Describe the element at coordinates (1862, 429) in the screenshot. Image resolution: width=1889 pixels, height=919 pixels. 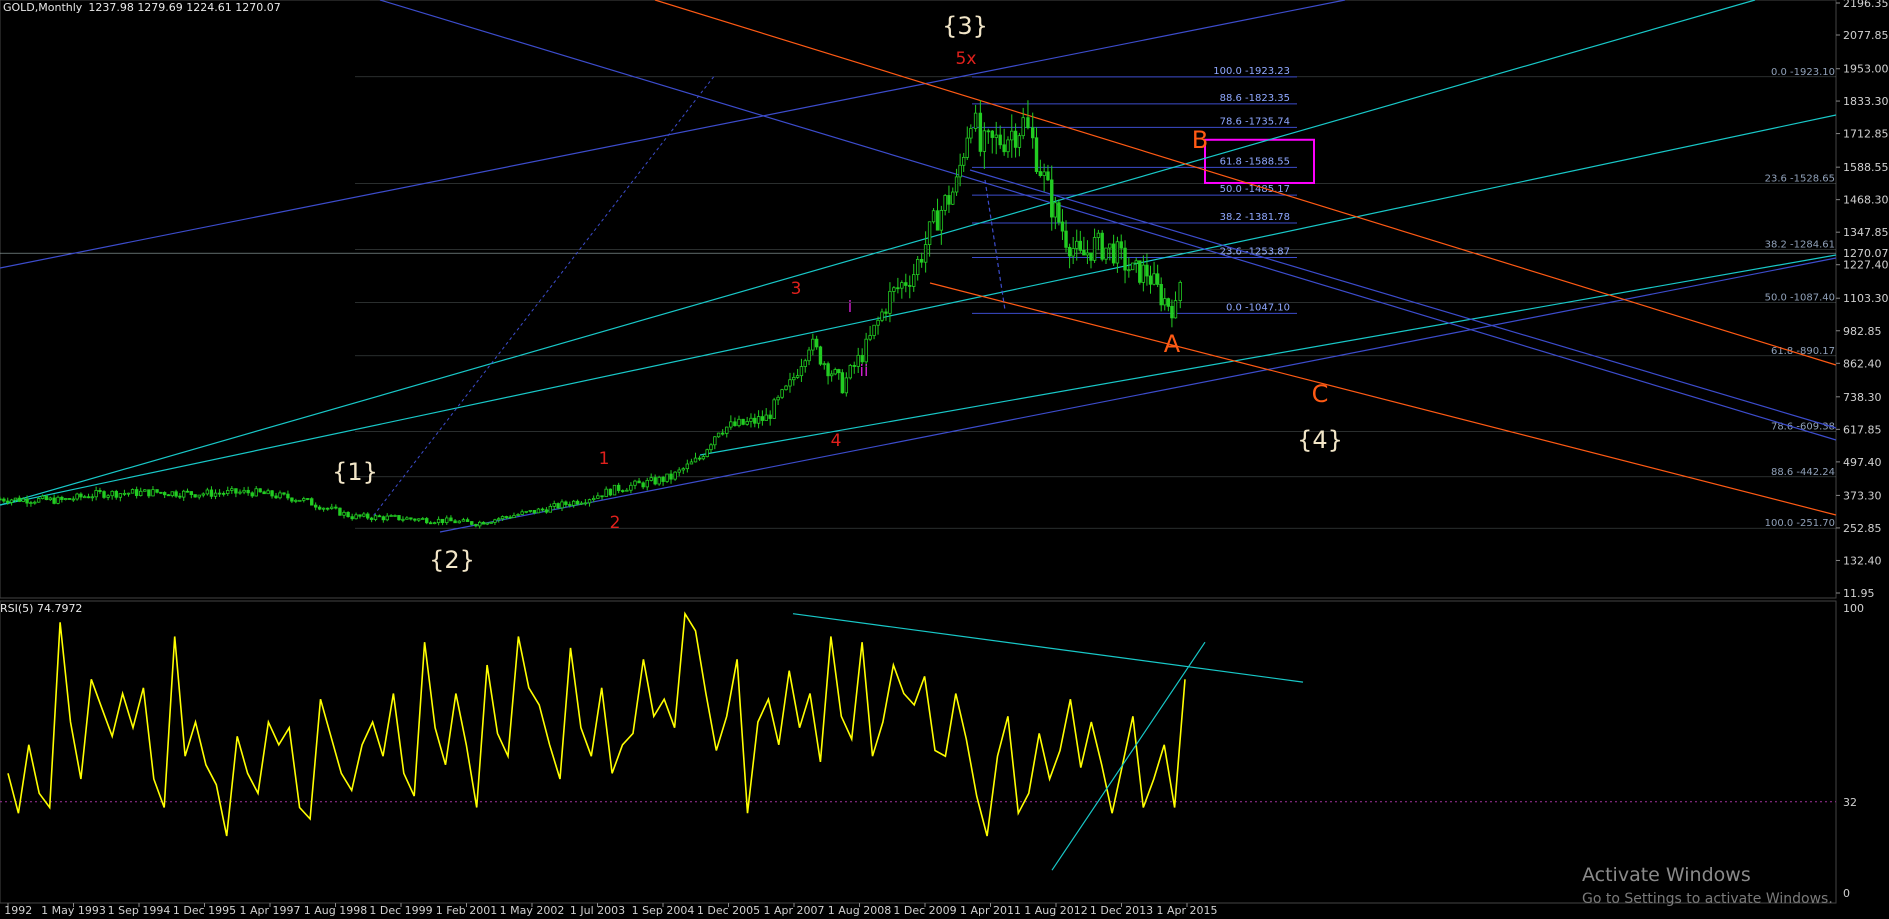
I see `price-tick-label: 617.85` at that location.